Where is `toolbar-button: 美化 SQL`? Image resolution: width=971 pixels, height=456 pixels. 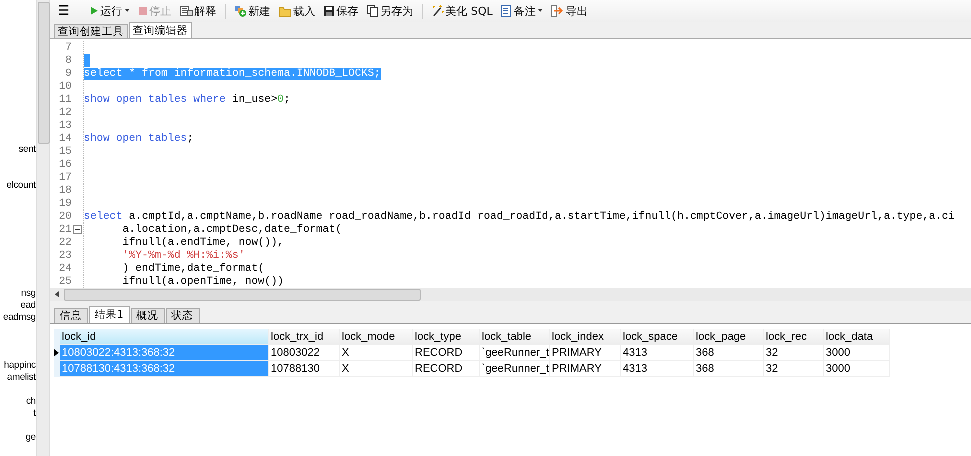
toolbar-button: 美化 SQL is located at coordinates (462, 11).